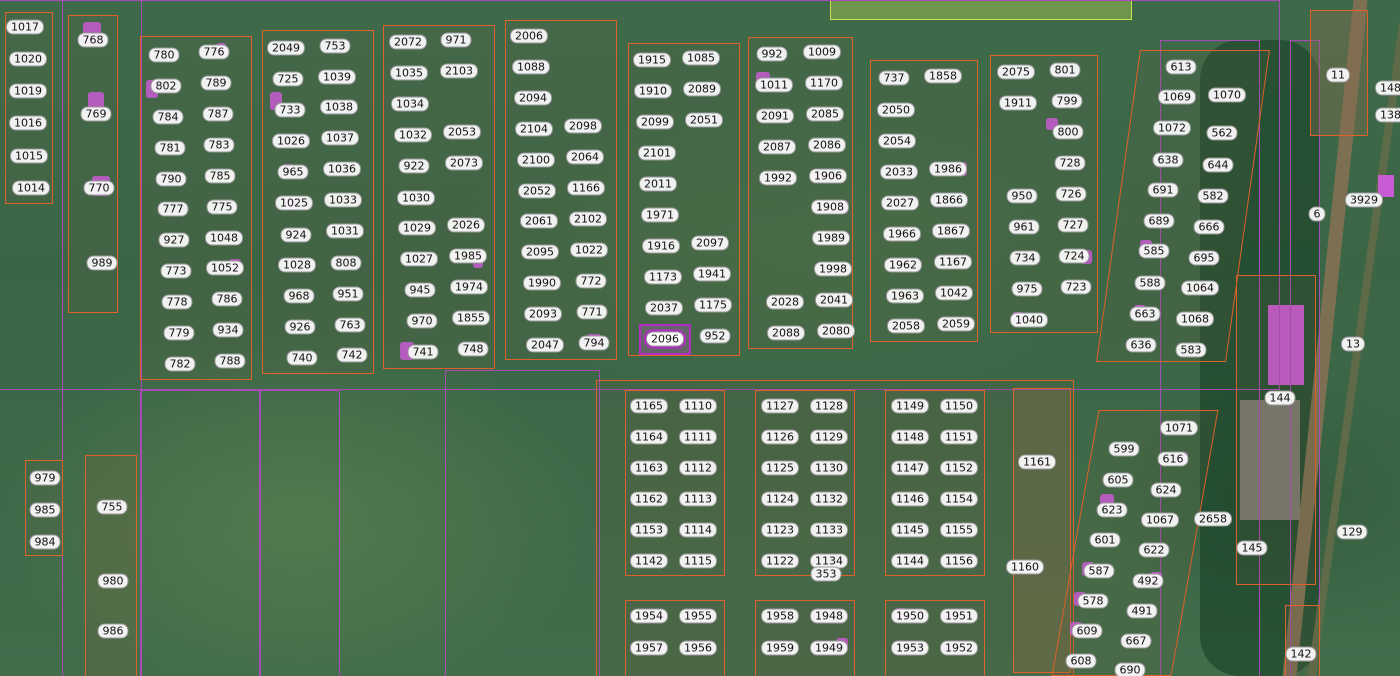 The image size is (1400, 676). Describe the element at coordinates (414, 166) in the screenshot. I see `parcel-label: 922` at that location.